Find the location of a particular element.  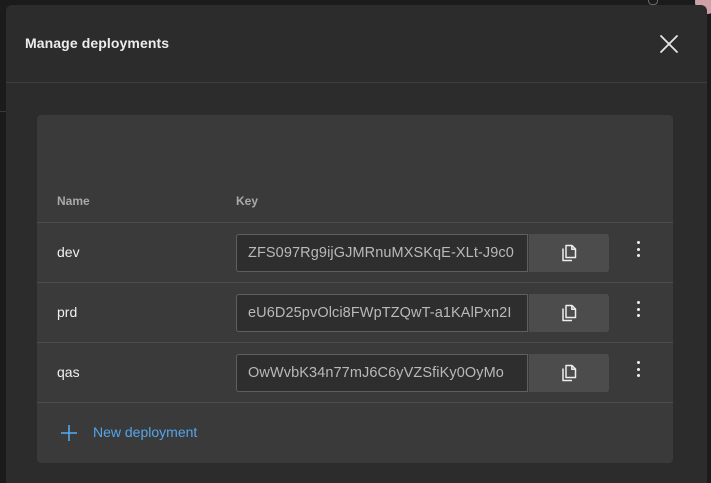

table-row: qas is located at coordinates (355, 372).